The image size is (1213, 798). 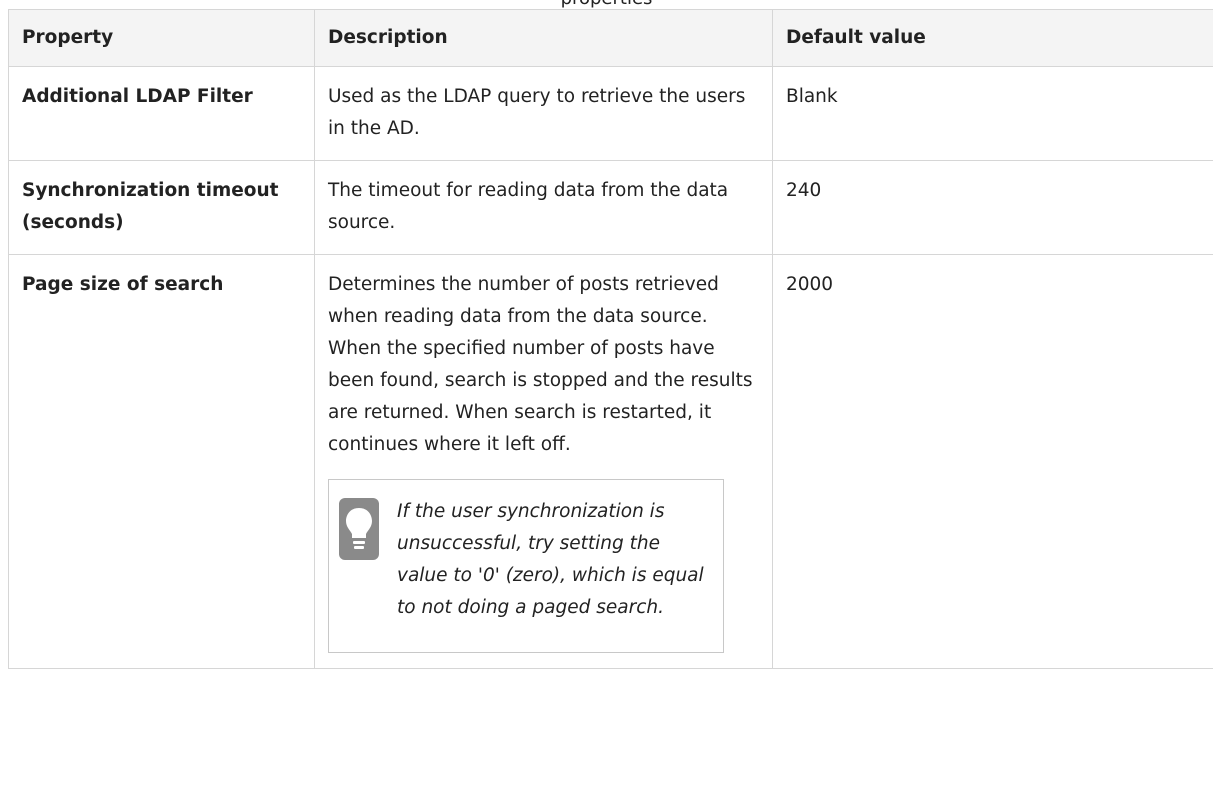 I want to click on lightbulb-icon, so click(x=359, y=529).